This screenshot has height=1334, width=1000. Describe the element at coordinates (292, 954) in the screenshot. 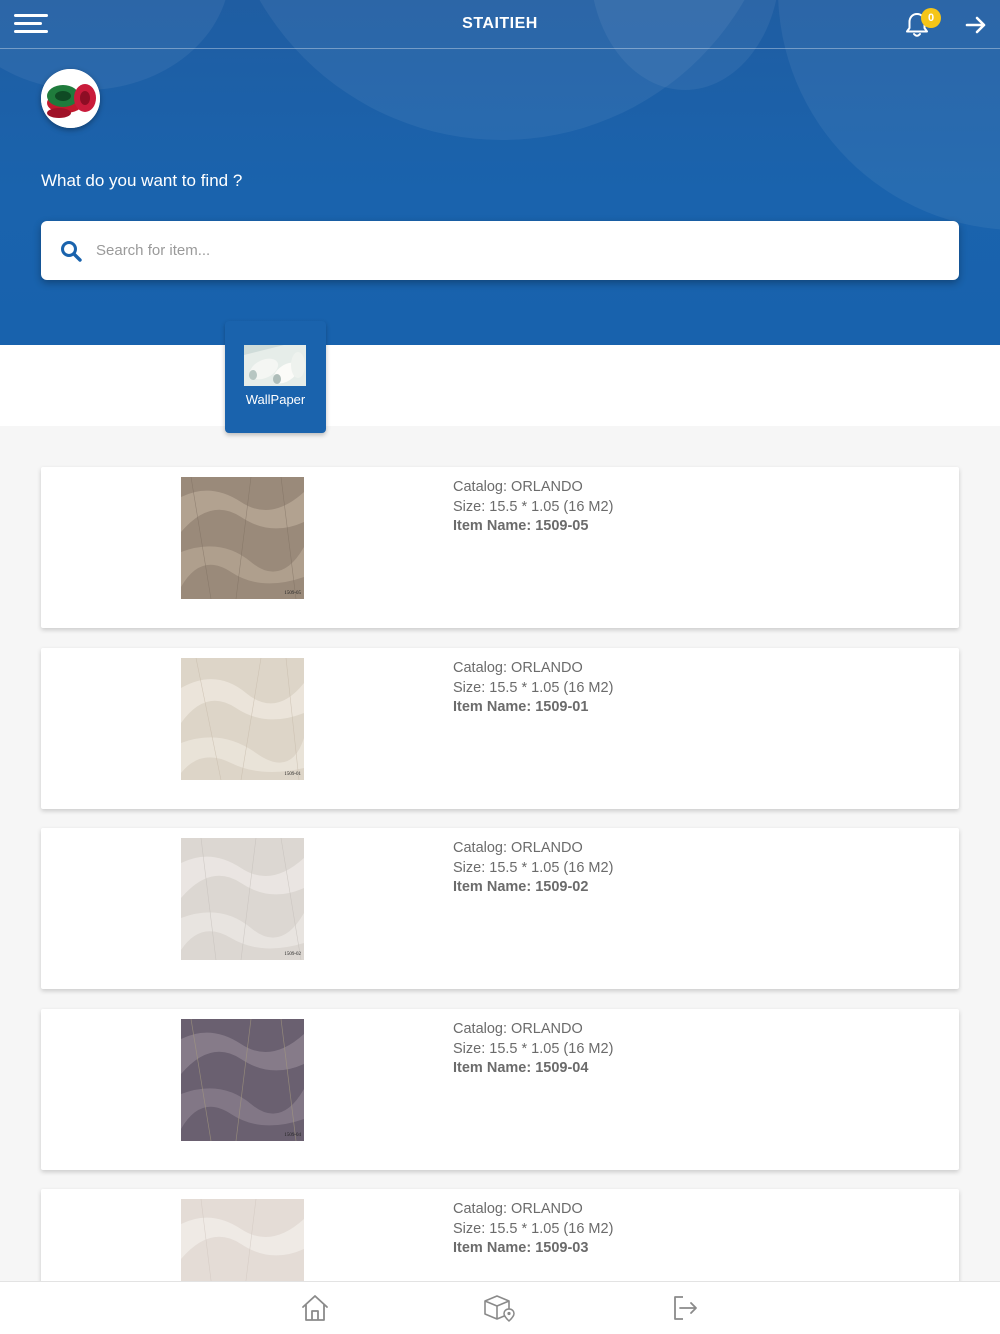

I see `swatch-code-label: 1509-02` at that location.